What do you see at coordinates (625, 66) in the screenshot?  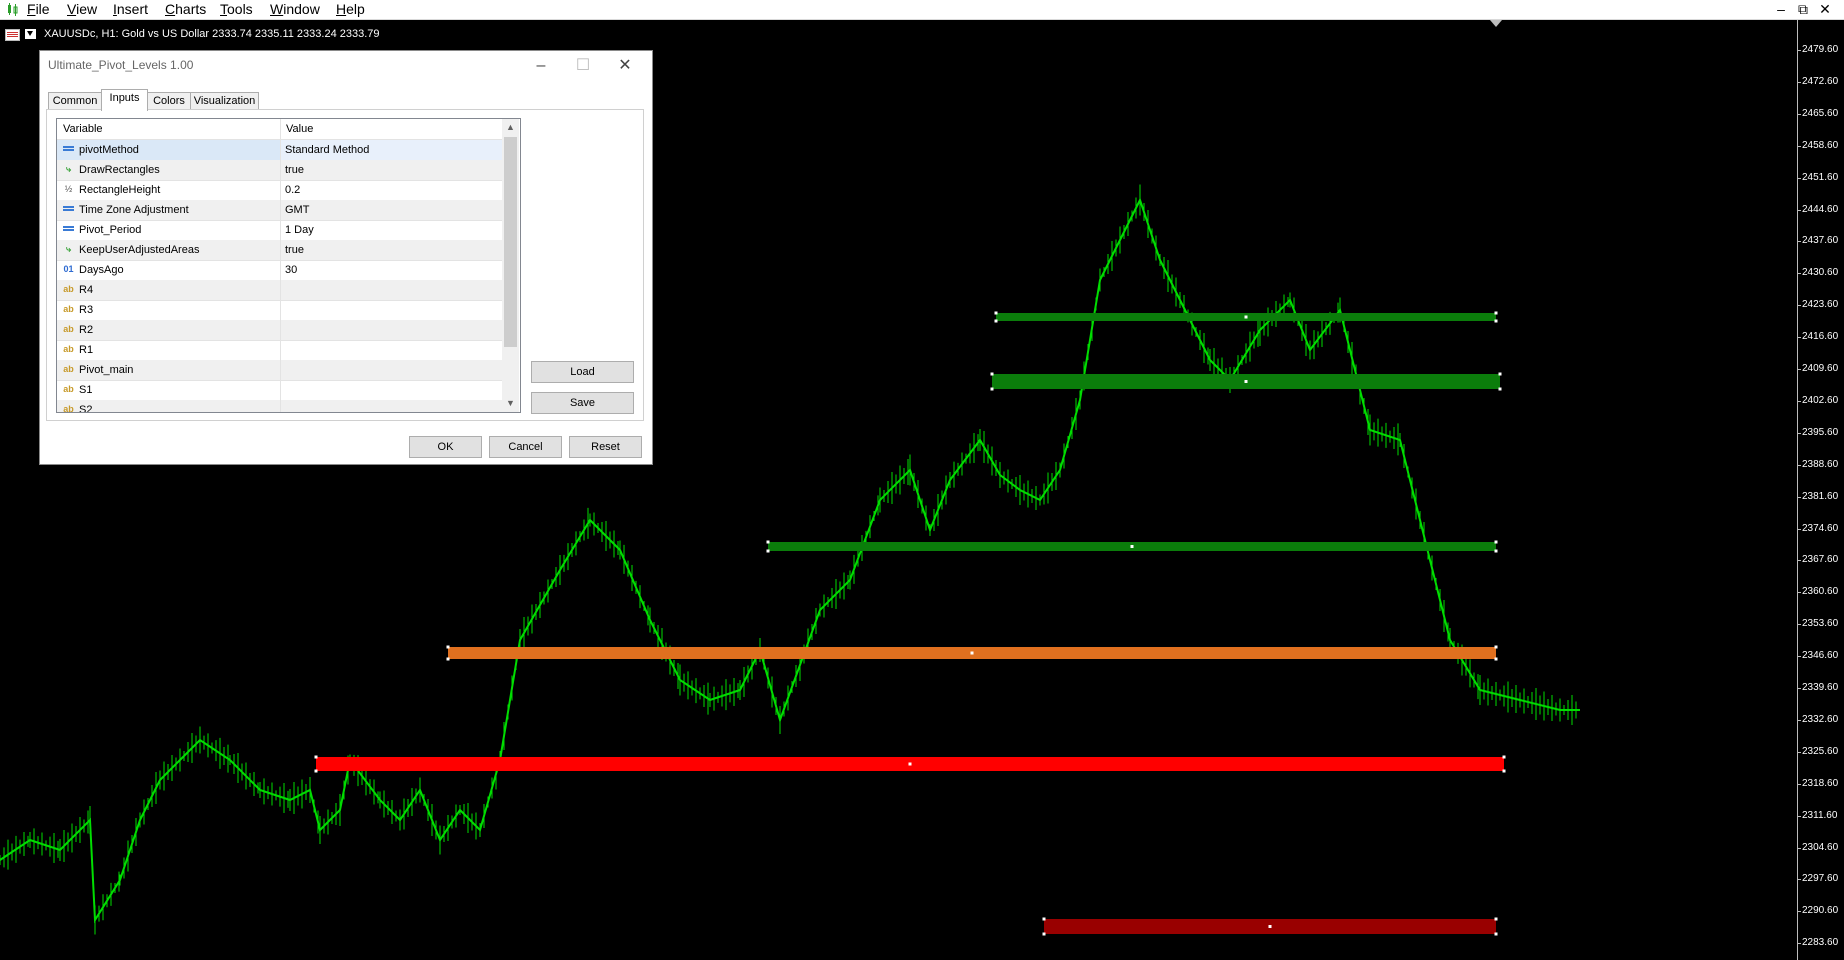 I see `close-icon: ✕` at bounding box center [625, 66].